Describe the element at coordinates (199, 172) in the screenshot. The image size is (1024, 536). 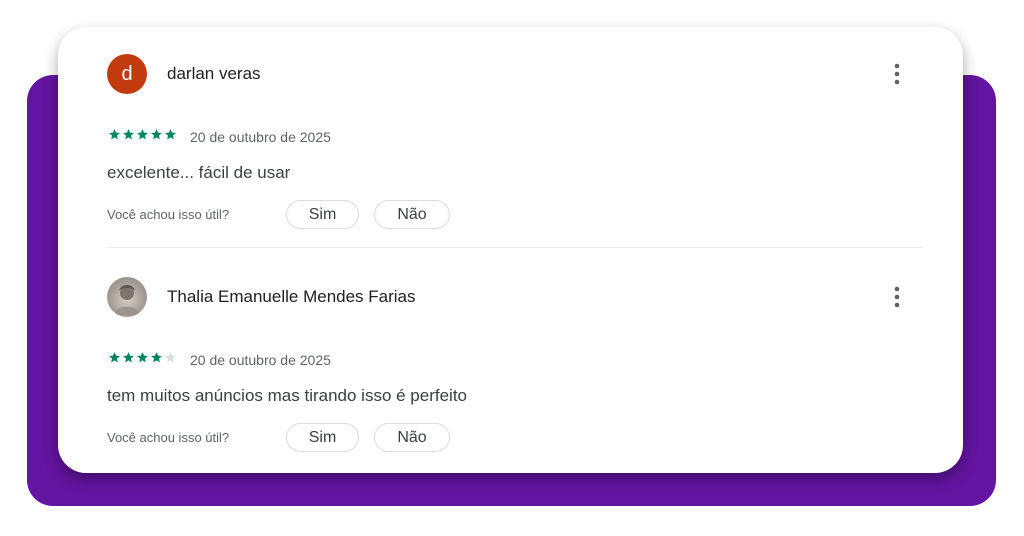
I see `review-text: excelente... fácil de usar` at that location.